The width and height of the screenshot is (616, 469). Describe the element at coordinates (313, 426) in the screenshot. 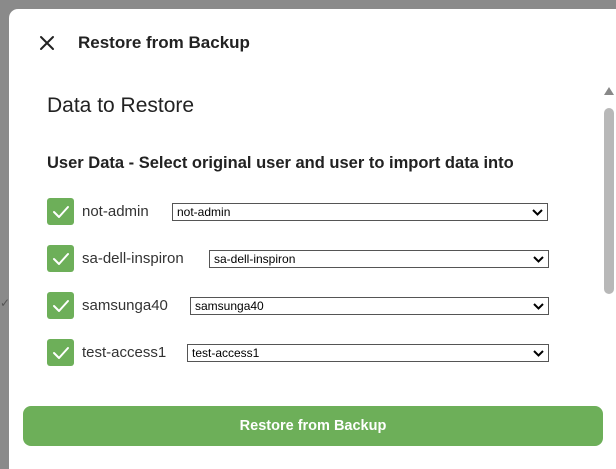

I see `restore-button: Restore from Backup` at that location.